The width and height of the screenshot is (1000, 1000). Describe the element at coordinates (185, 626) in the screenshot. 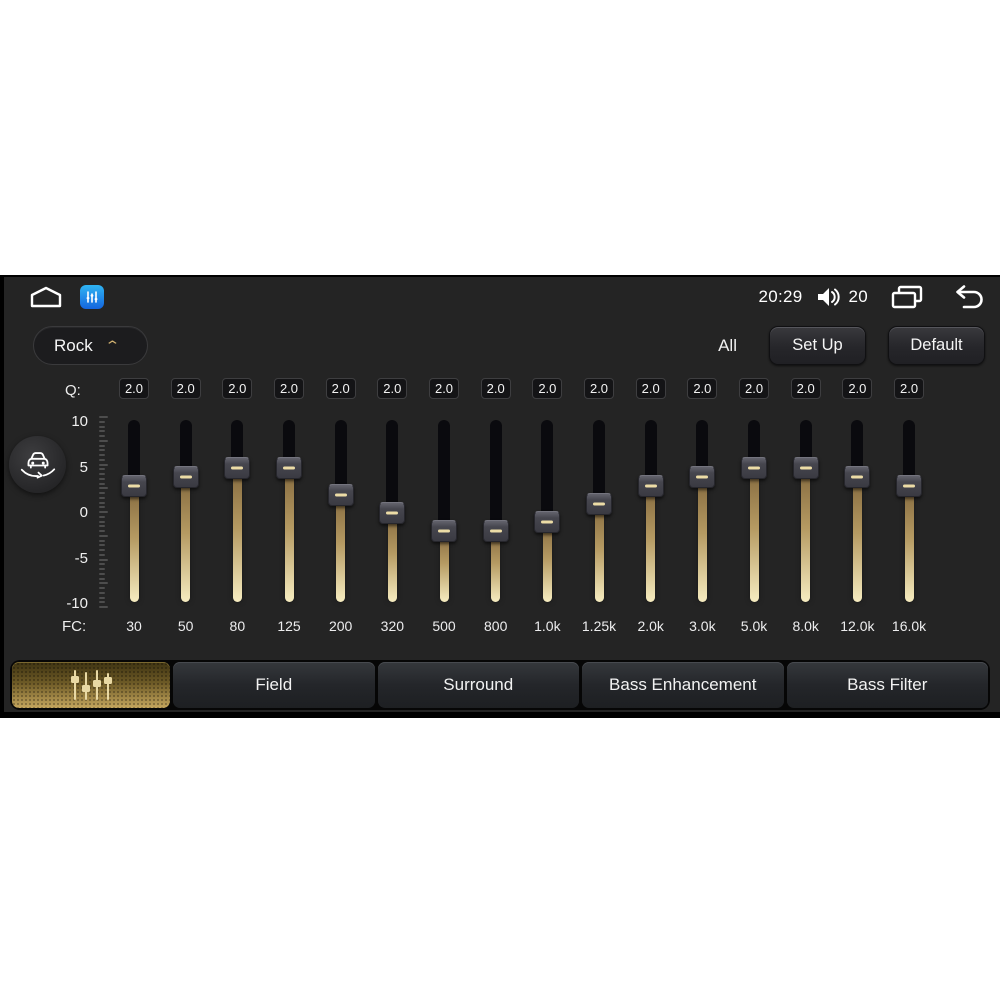

I see `fc-frequency-label: 50` at that location.